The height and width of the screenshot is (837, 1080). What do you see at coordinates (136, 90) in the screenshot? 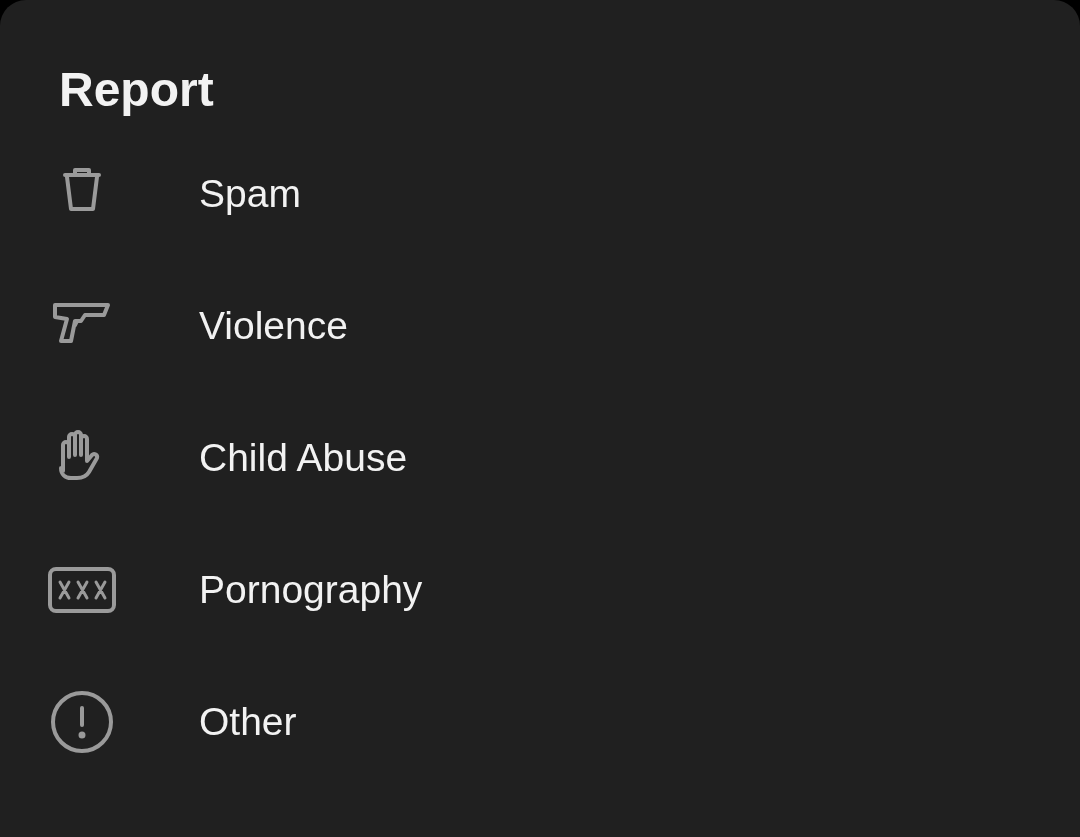
I see `sheet-title: Report` at bounding box center [136, 90].